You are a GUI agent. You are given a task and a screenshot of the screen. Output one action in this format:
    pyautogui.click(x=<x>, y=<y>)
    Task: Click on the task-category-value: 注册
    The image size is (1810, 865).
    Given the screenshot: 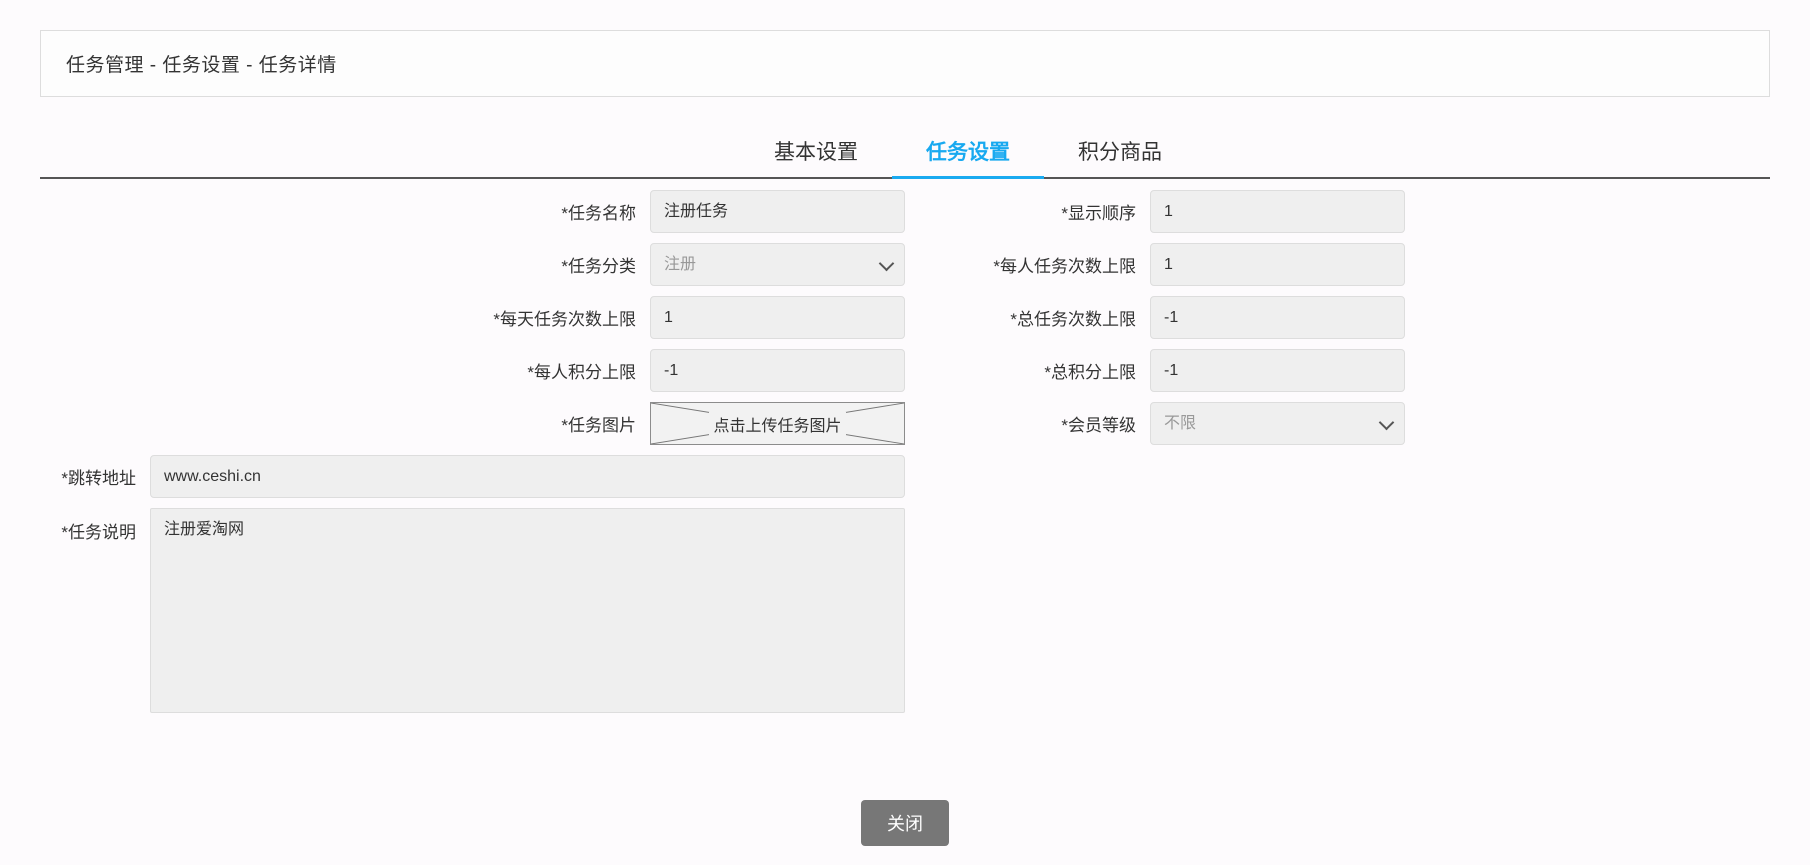 What is the action you would take?
    pyautogui.click(x=777, y=264)
    